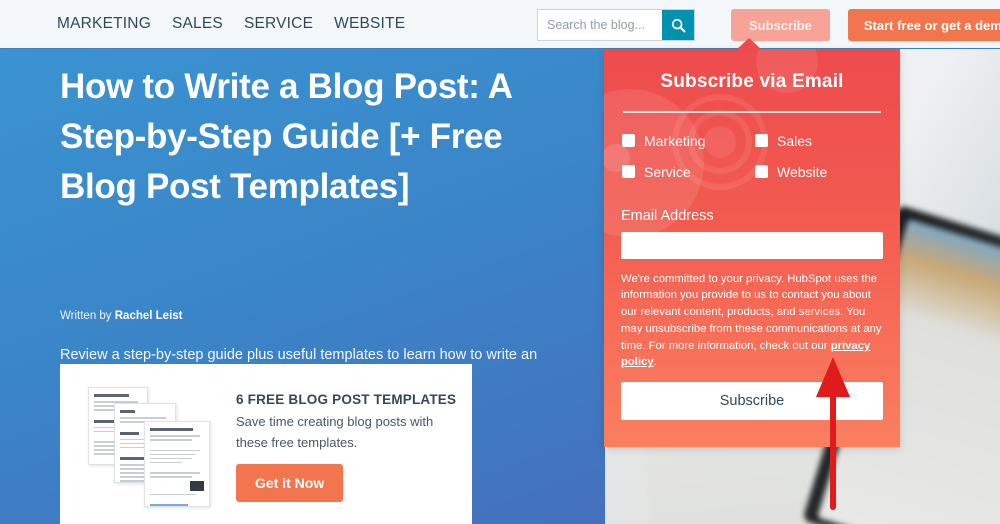 This screenshot has height=524, width=1000. I want to click on offer-title: 6 FREE BLOG POST TEMPLATES, so click(346, 399).